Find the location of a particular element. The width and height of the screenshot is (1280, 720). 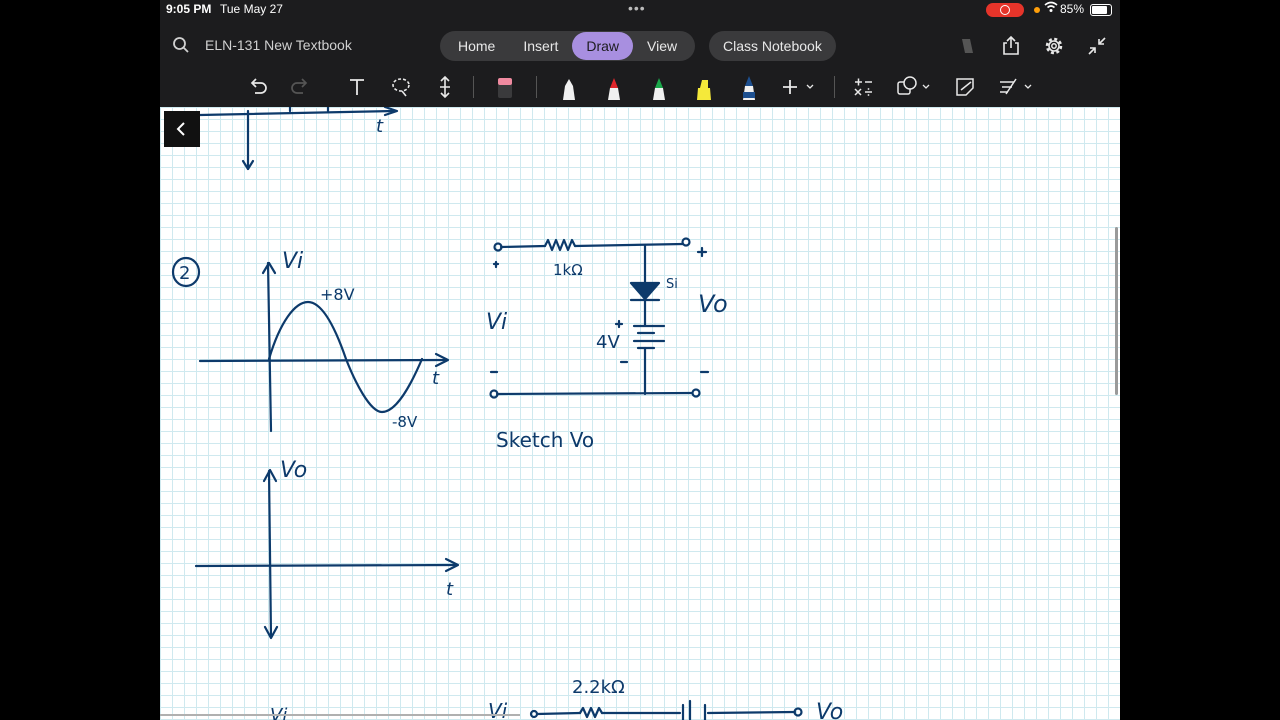

prev-axes is located at coordinates (298, 139).